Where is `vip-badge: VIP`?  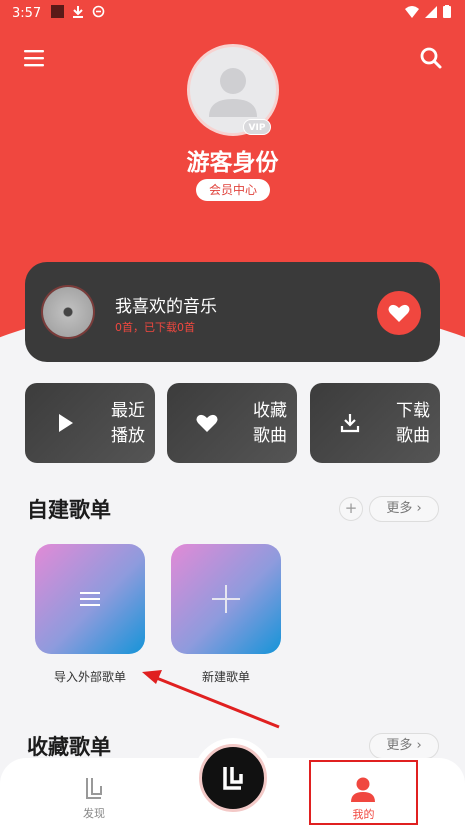 vip-badge: VIP is located at coordinates (257, 127).